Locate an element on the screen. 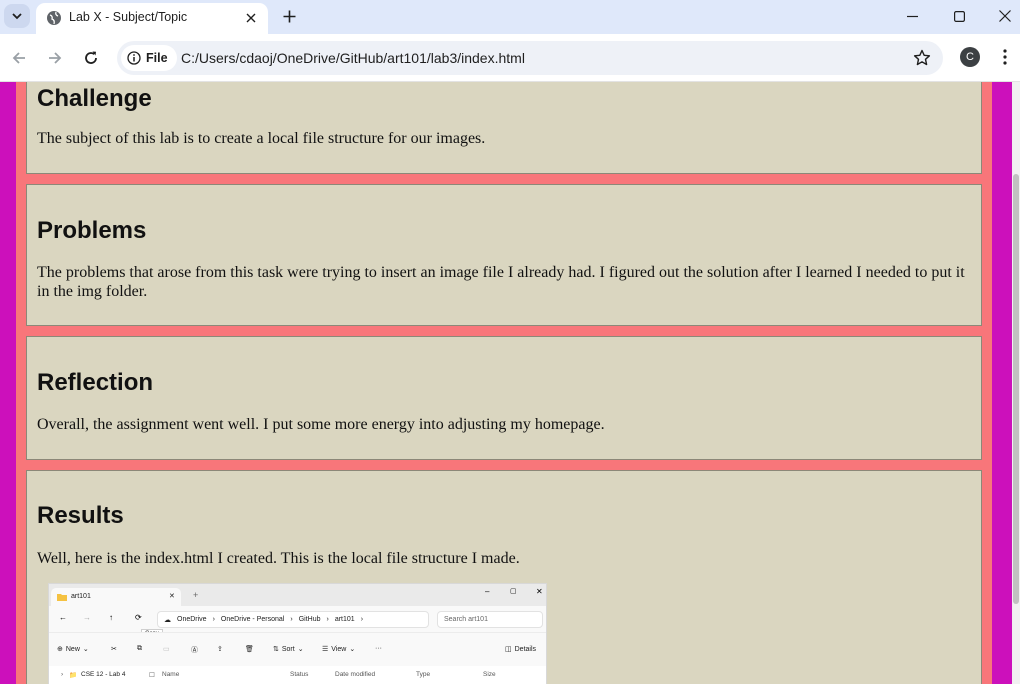 The width and height of the screenshot is (1020, 684). section-heading: Challenge is located at coordinates (94, 98).